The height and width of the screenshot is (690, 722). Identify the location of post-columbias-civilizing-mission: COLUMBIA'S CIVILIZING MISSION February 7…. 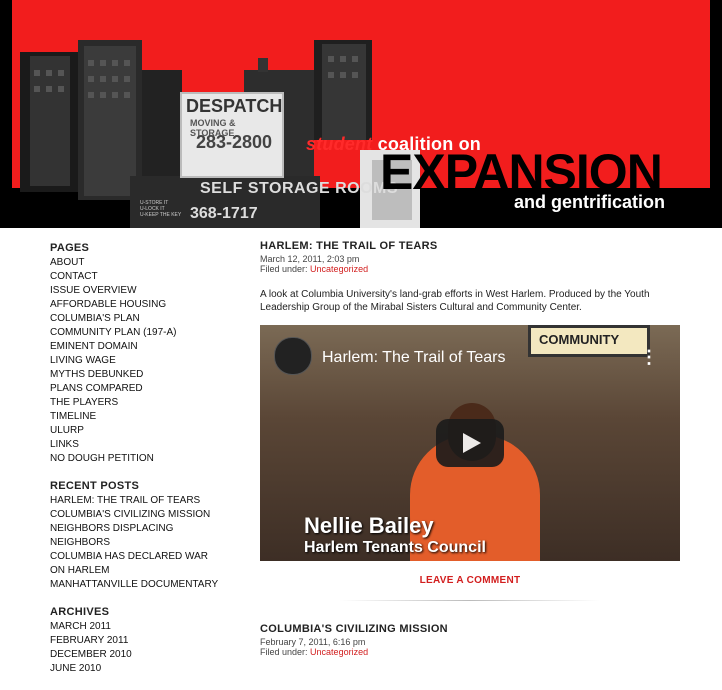
(475, 640).